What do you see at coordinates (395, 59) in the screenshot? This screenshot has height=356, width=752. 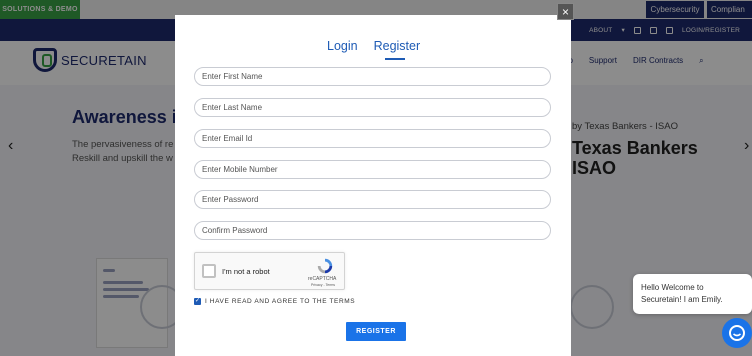 I see `active-tab-indicator` at bounding box center [395, 59].